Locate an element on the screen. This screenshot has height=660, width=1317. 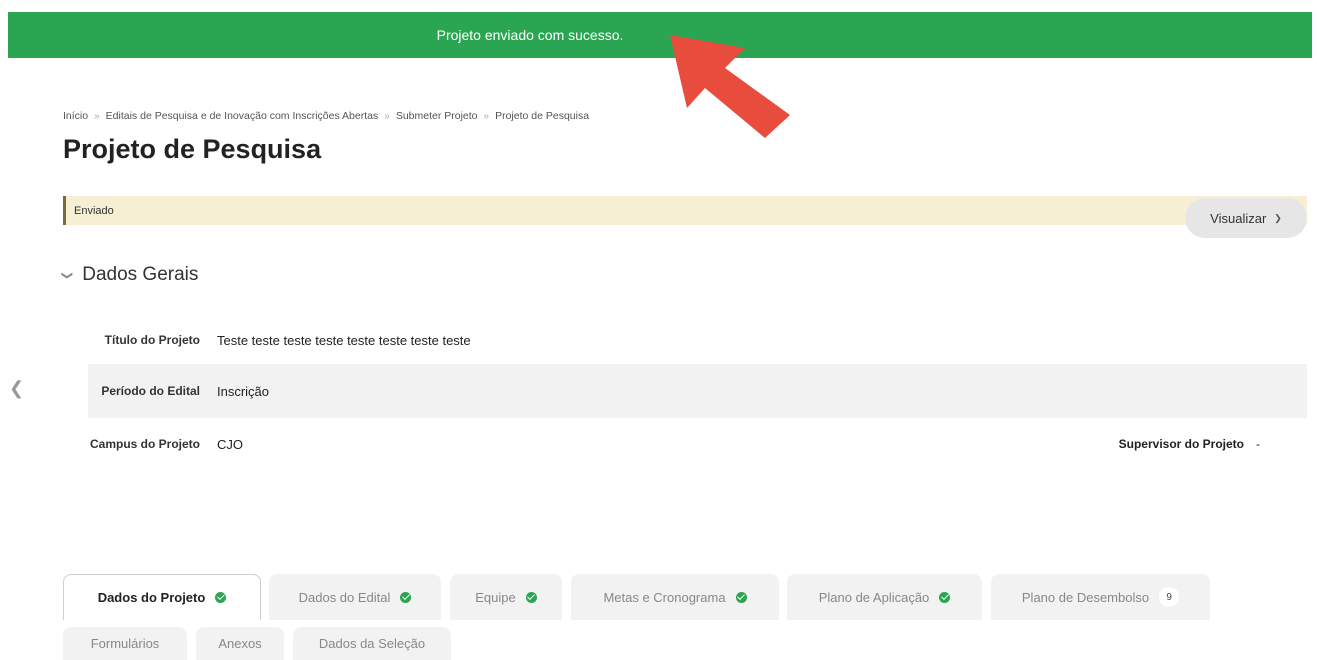
tab-label: Formulários is located at coordinates (125, 643).